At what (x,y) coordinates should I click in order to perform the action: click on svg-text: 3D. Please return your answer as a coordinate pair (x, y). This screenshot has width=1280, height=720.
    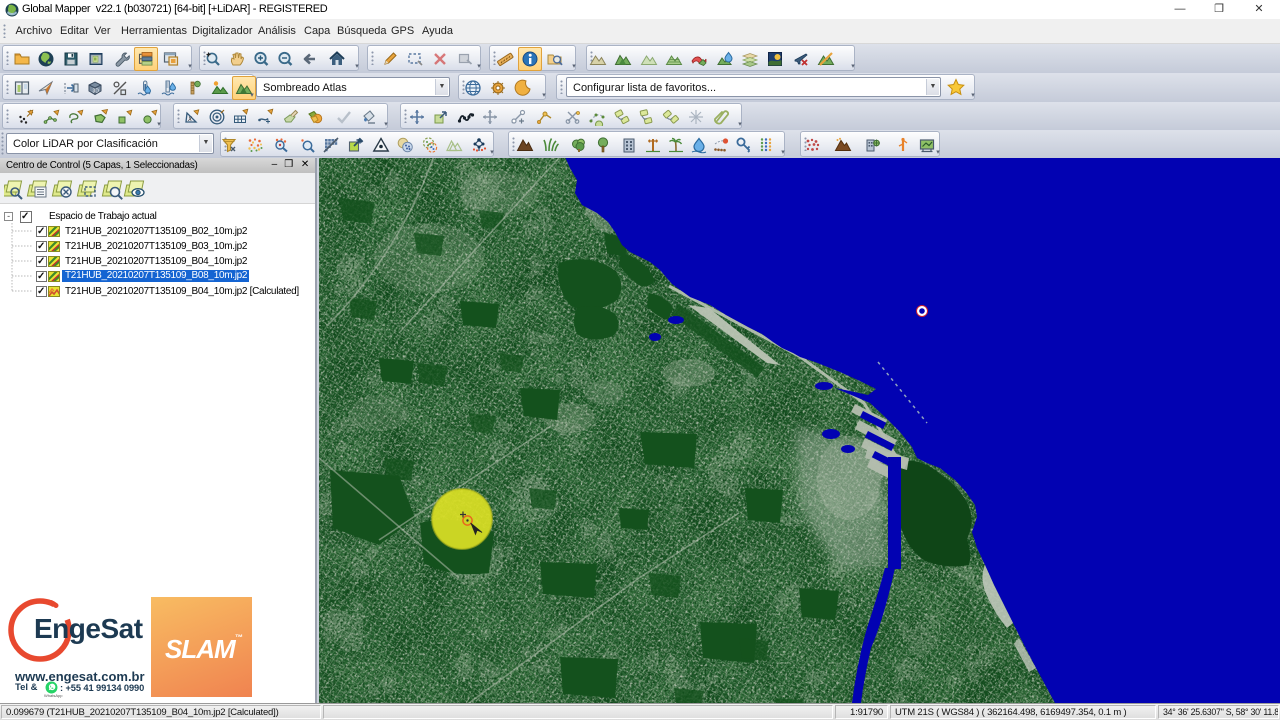
    Looking at the image, I should click on (96, 92).